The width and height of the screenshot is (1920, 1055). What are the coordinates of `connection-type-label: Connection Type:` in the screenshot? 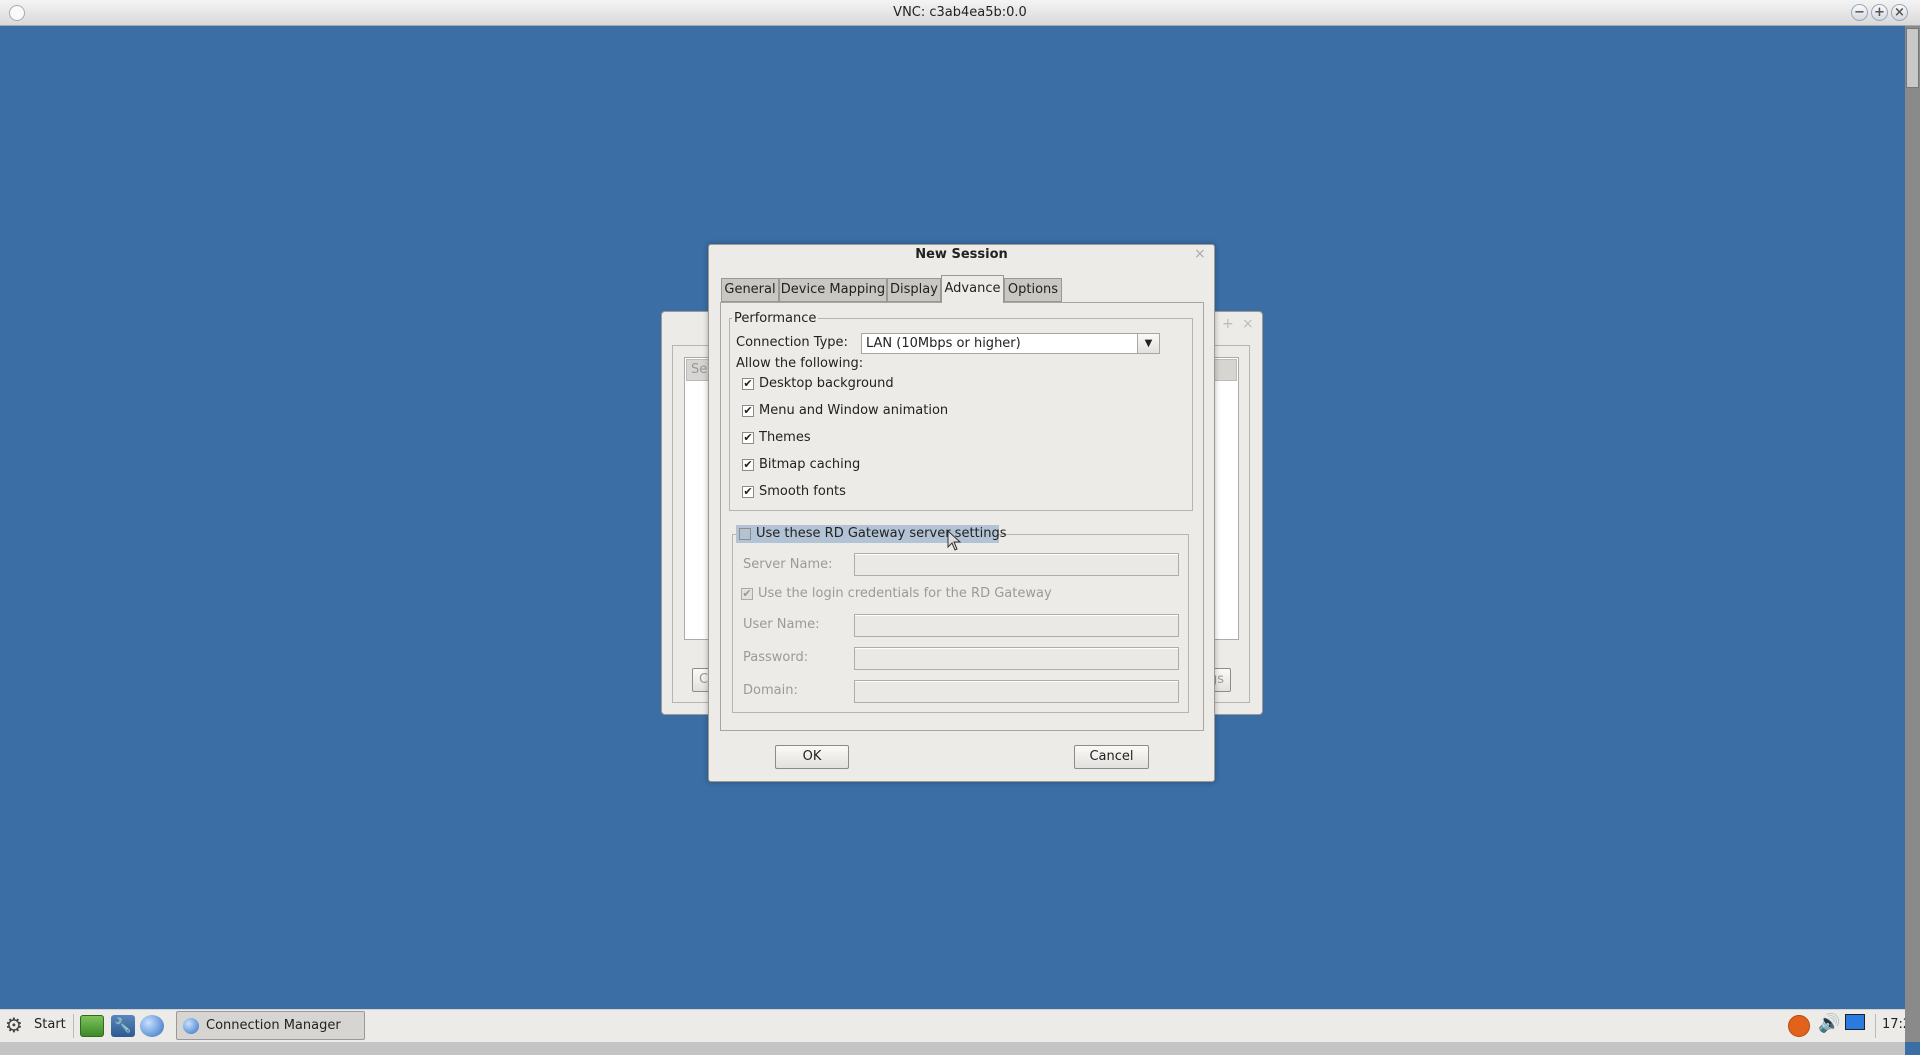 It's located at (792, 342).